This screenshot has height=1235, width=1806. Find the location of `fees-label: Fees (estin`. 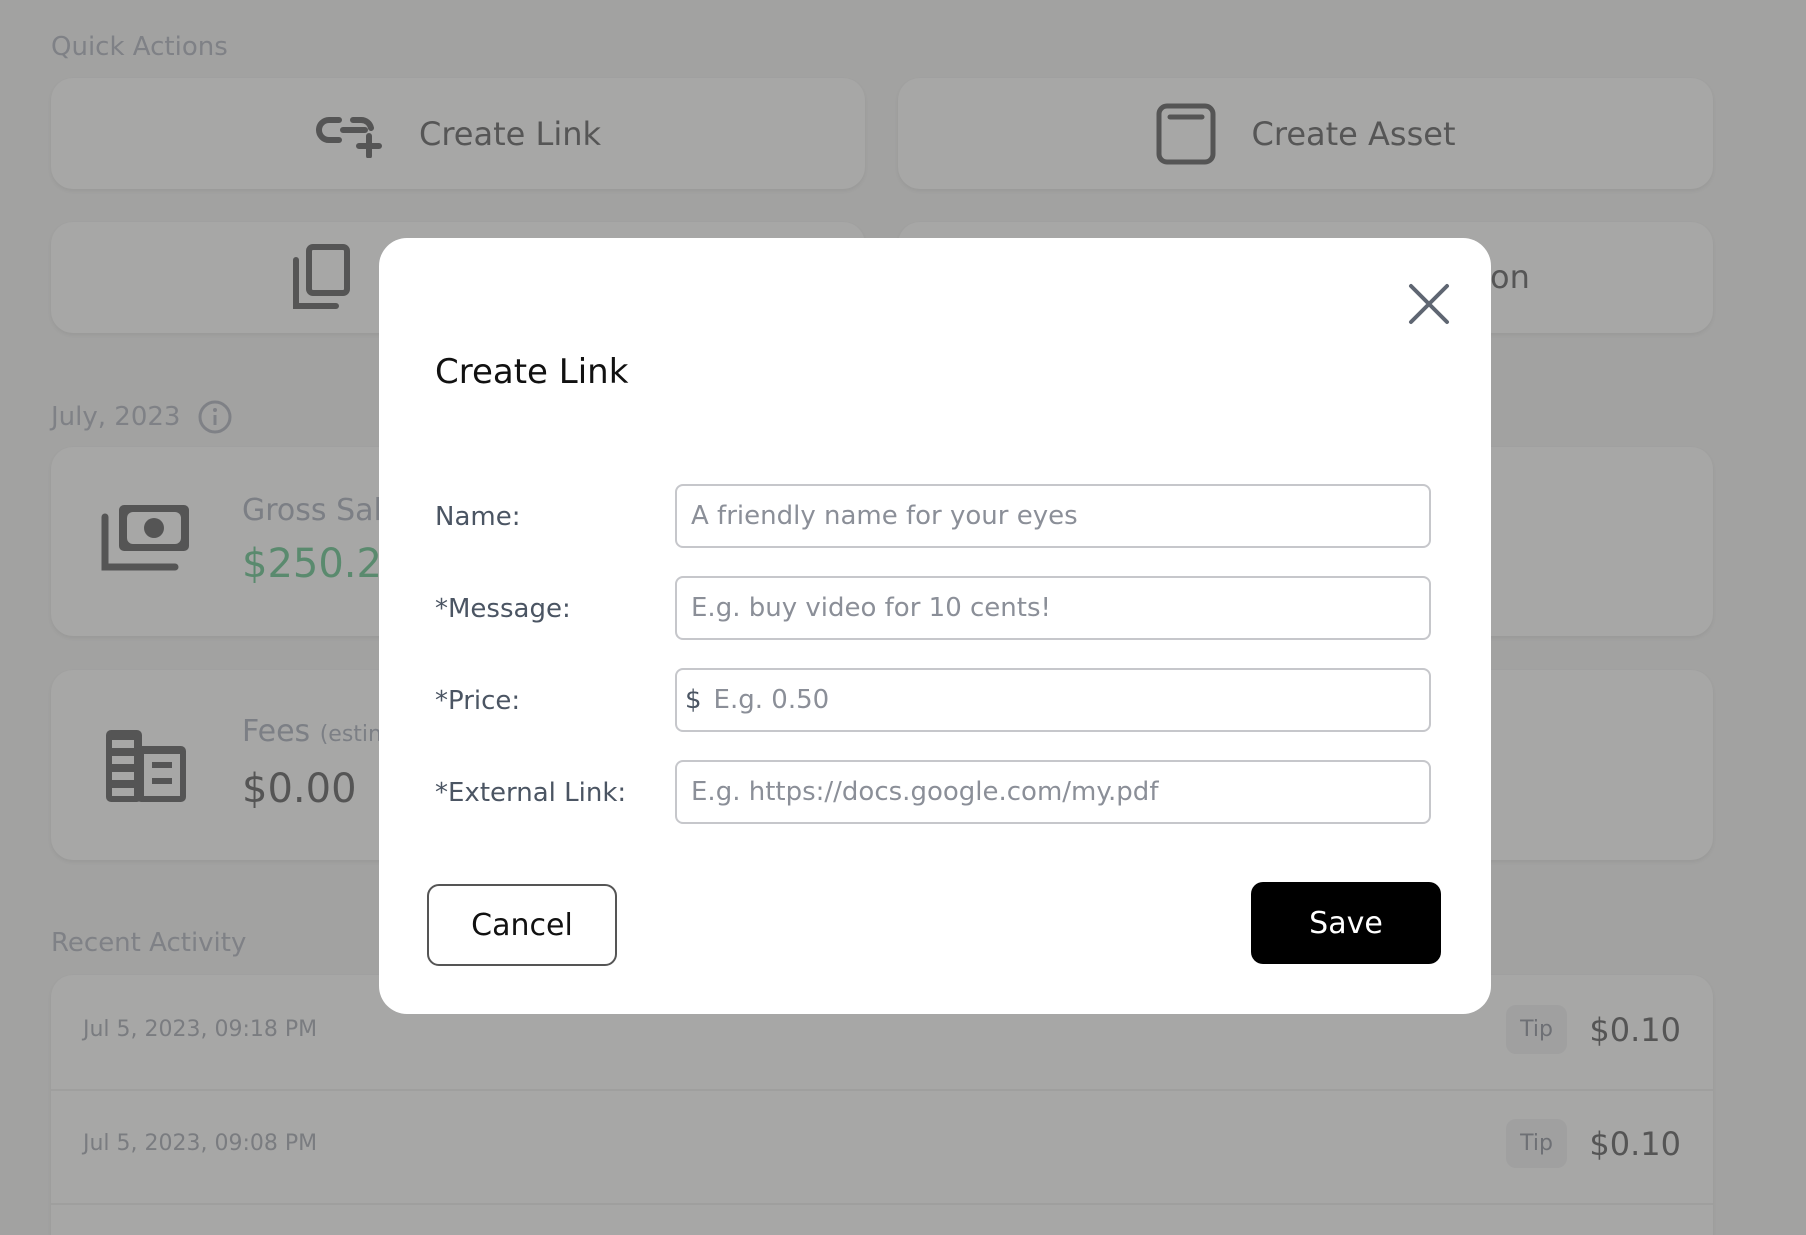

fees-label: Fees (estin is located at coordinates (312, 731).